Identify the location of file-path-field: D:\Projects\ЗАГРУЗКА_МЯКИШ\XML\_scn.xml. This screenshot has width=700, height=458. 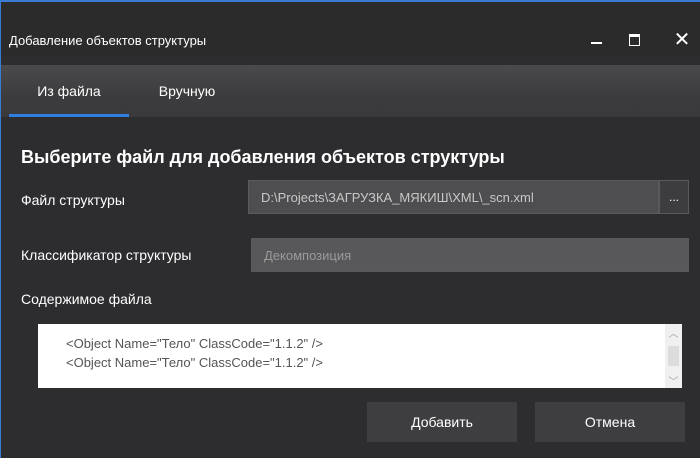
(453, 197).